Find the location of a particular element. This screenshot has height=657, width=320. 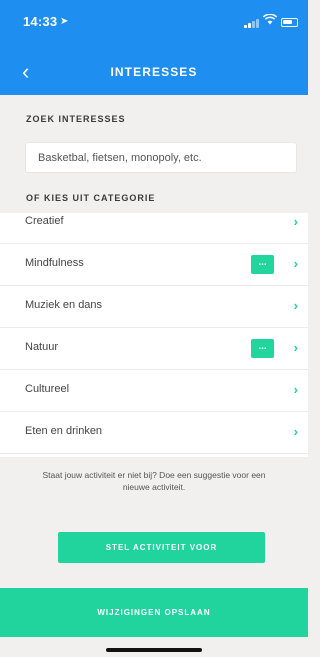

search-field is located at coordinates (161, 157).